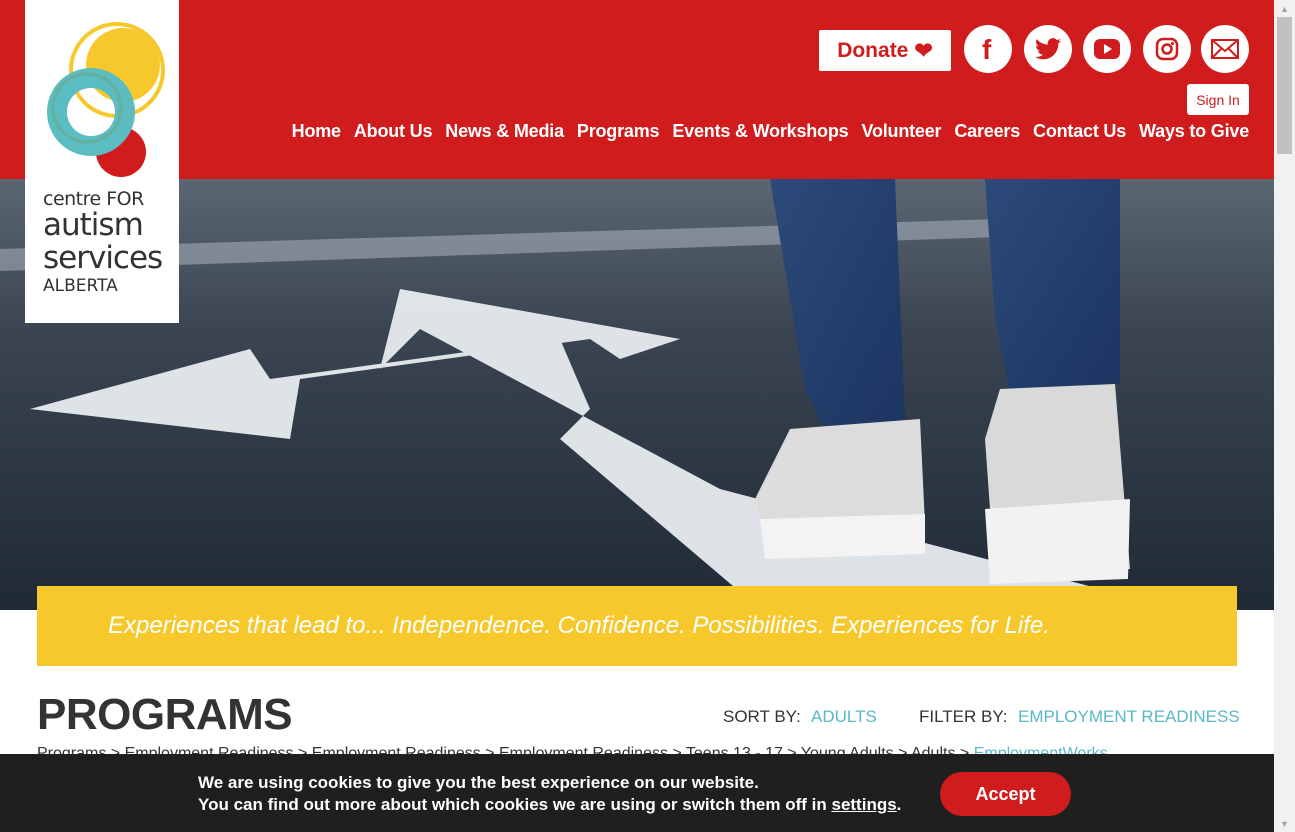 This screenshot has width=1295, height=832. What do you see at coordinates (844, 717) in the screenshot?
I see `sort-dropdown: ADULTS` at bounding box center [844, 717].